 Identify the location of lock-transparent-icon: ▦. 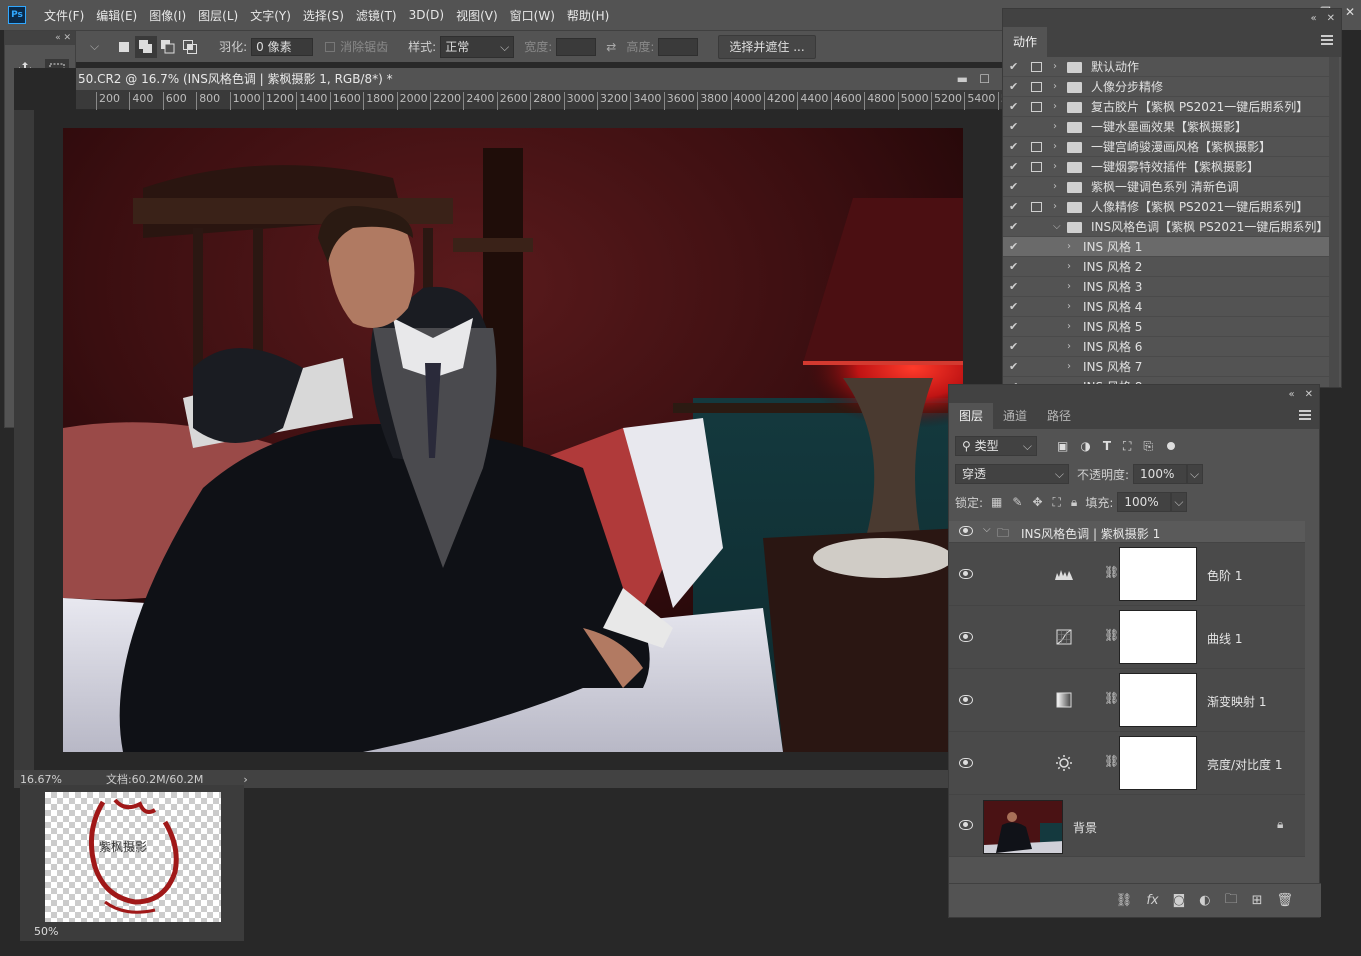
(996, 502).